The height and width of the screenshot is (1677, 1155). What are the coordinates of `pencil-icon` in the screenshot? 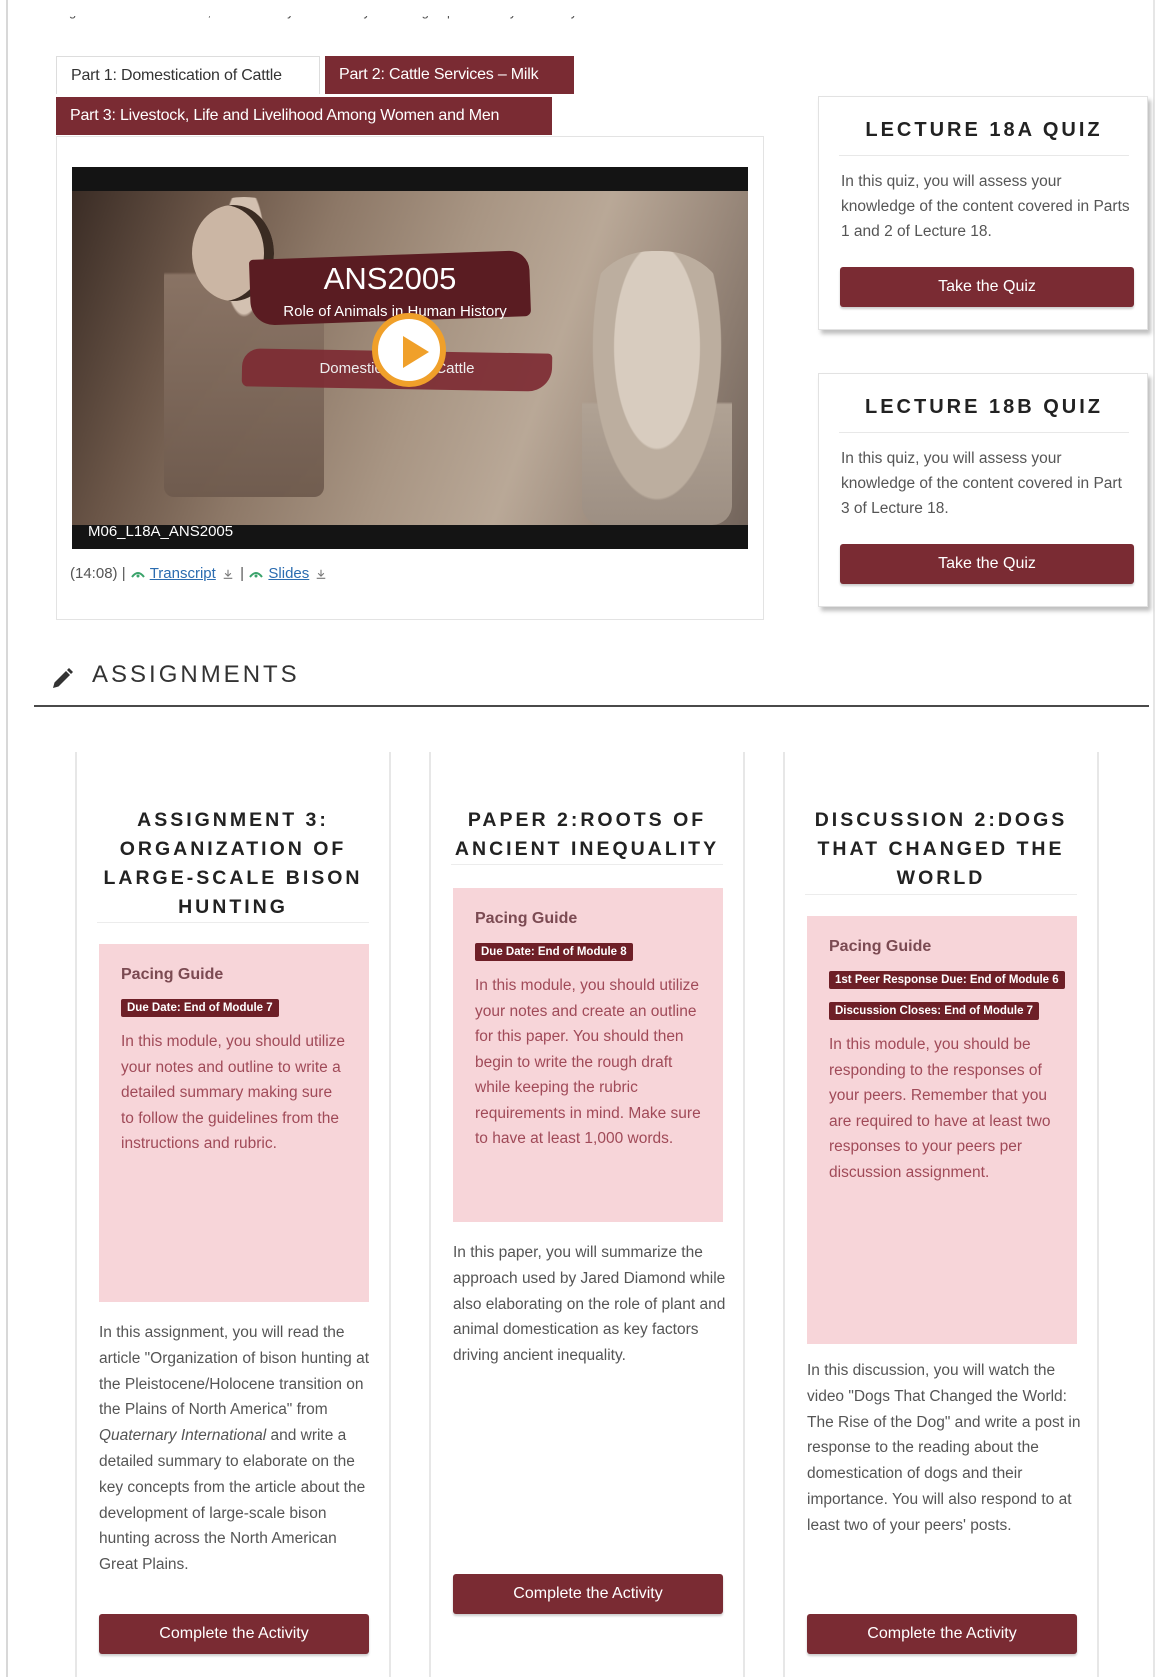 It's located at (63, 678).